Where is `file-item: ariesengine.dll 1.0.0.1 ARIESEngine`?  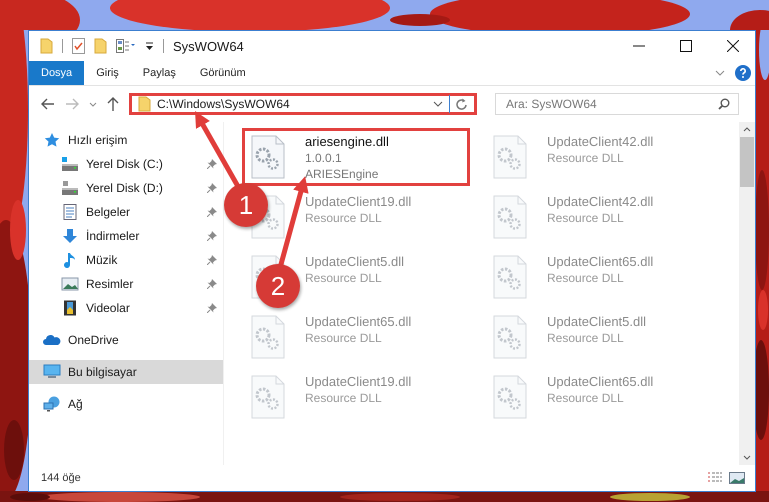
file-item: ariesengine.dll 1.0.0.1 ARIESEngine is located at coordinates (356, 157).